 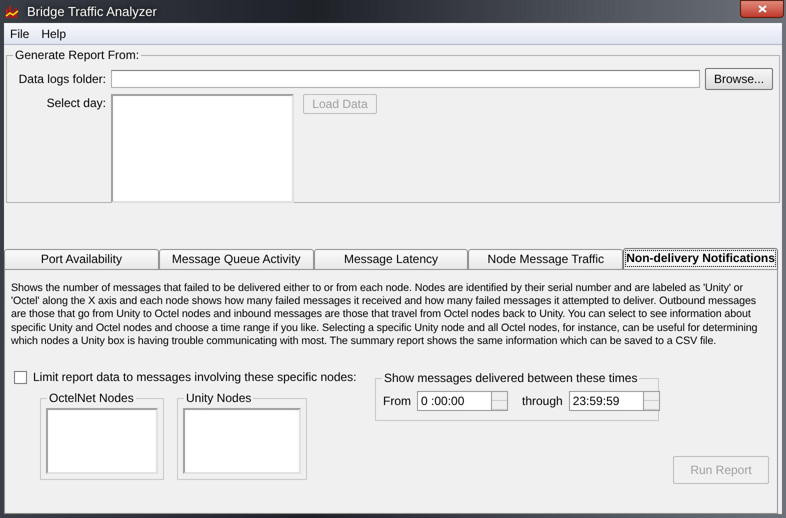 What do you see at coordinates (76, 102) in the screenshot?
I see `field-label: Select day:` at bounding box center [76, 102].